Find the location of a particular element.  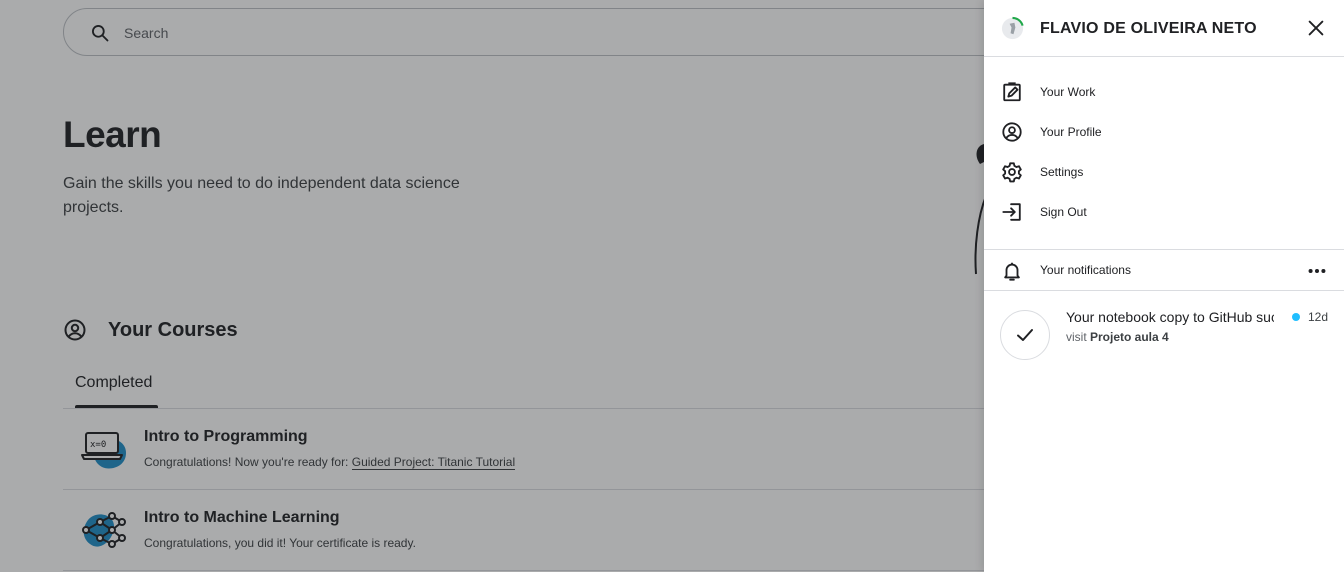

notification-title: Your notebook copy to GitHub succeeded is located at coordinates (1170, 317).